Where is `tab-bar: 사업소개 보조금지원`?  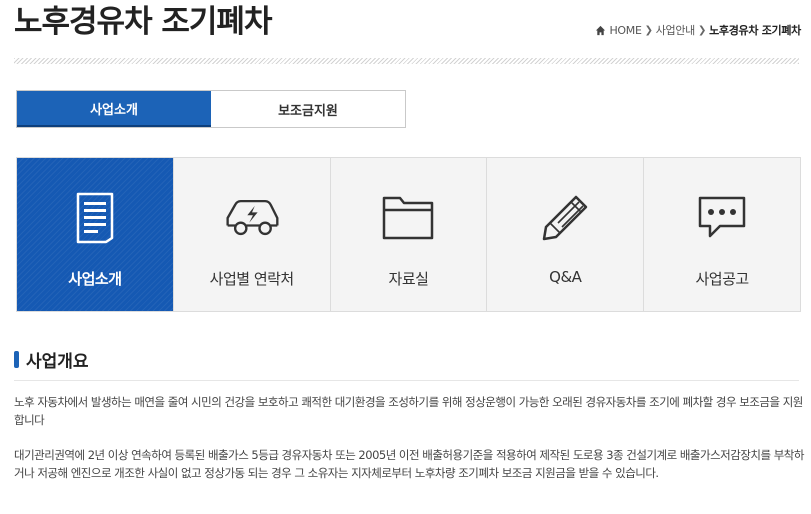
tab-bar: 사업소개 보조금지원 is located at coordinates (211, 109).